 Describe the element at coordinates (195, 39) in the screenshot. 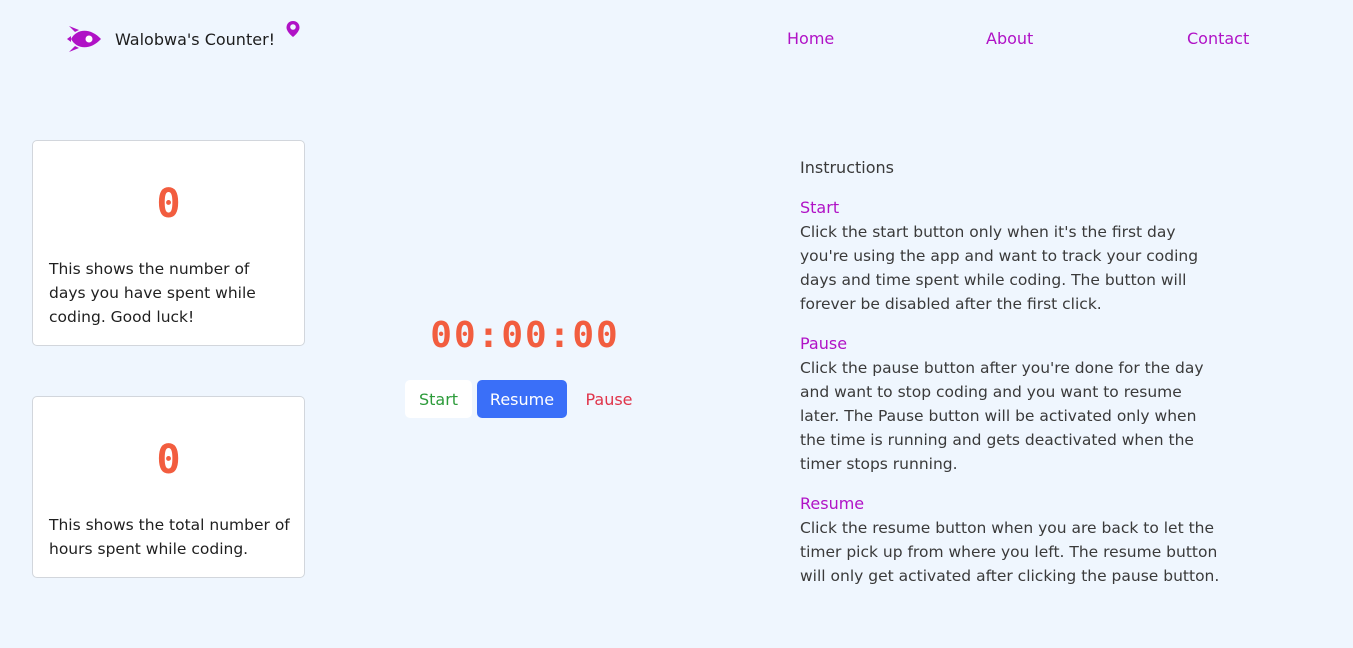

I see `app-title: Walobwa's Counter!` at that location.